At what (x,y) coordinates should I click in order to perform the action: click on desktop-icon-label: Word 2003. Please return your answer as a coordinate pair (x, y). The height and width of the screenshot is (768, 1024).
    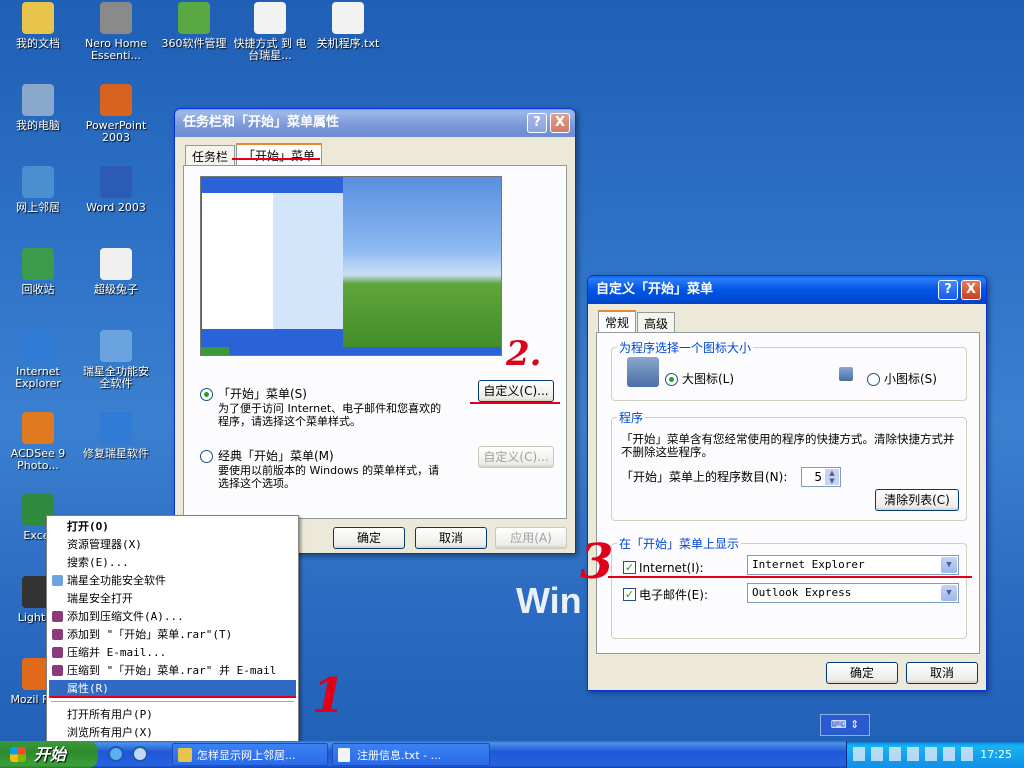
    Looking at the image, I should click on (116, 208).